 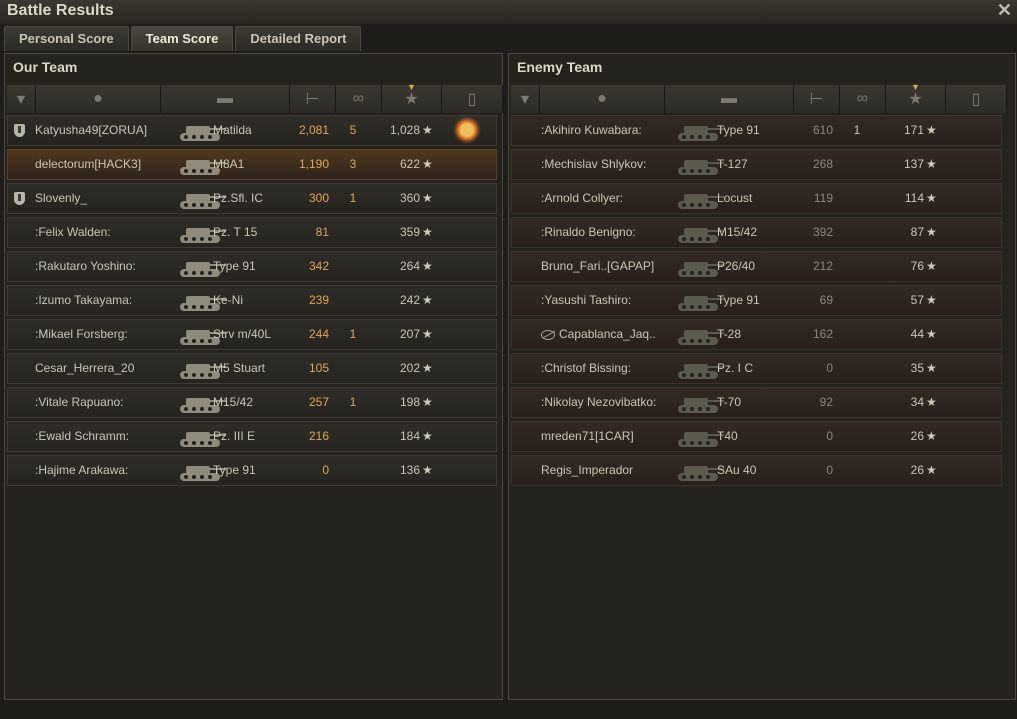 What do you see at coordinates (73, 232) in the screenshot?
I see `player-name: :Felix Walden:` at bounding box center [73, 232].